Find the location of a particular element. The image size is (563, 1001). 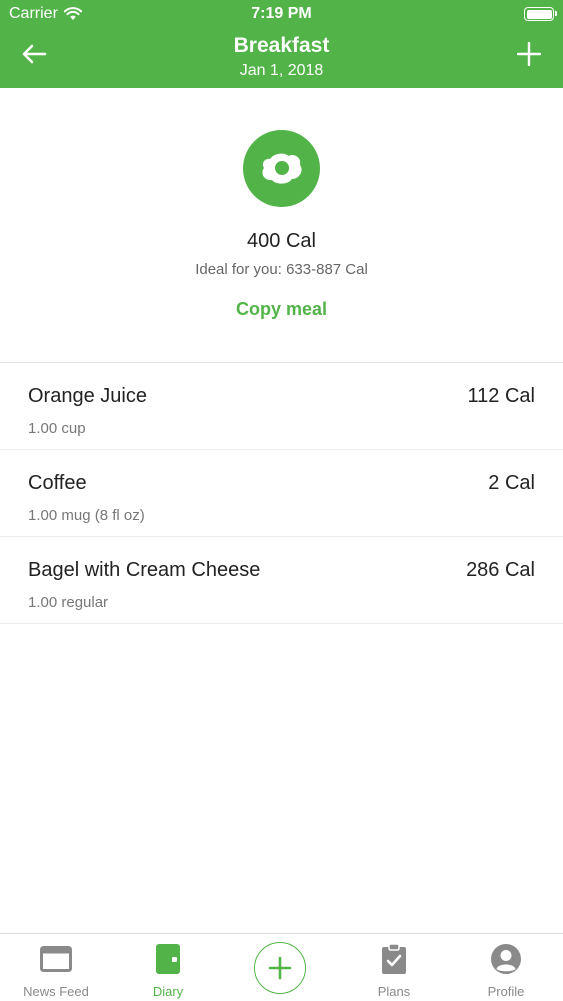

clipboard-check-icon is located at coordinates (394, 958).